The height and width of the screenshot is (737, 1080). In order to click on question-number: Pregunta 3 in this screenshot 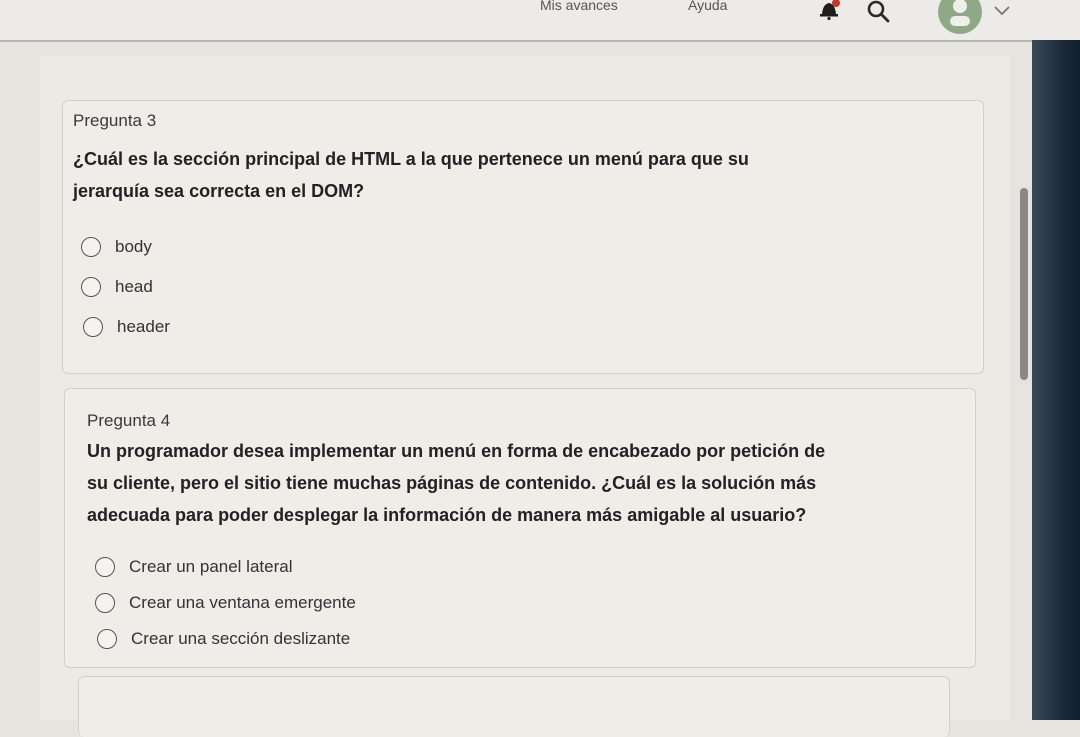, I will do `click(115, 120)`.